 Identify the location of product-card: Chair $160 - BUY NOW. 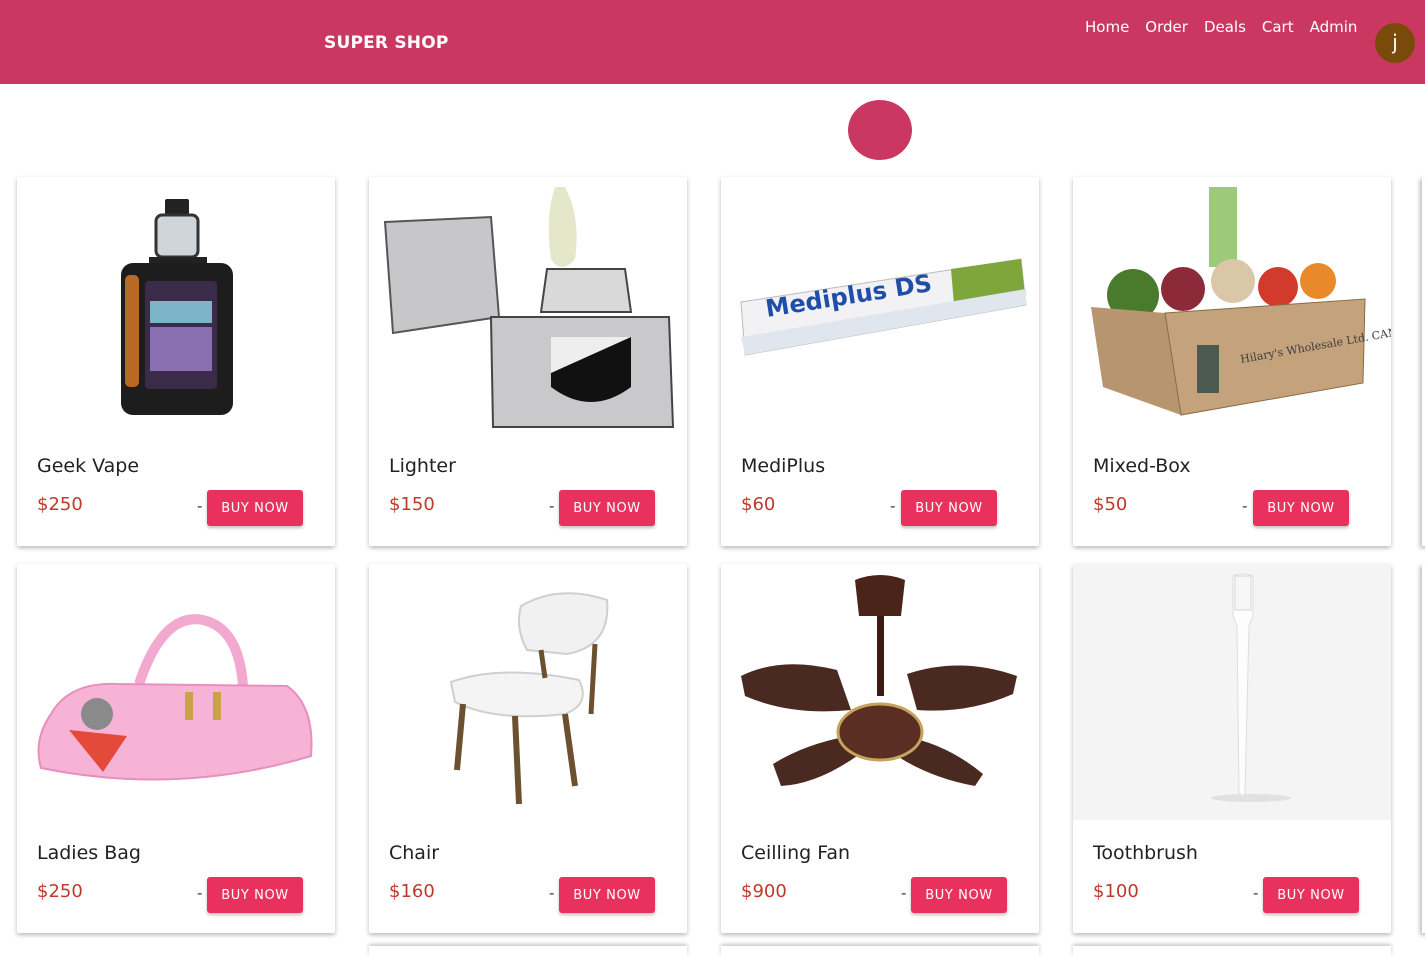
(528, 748).